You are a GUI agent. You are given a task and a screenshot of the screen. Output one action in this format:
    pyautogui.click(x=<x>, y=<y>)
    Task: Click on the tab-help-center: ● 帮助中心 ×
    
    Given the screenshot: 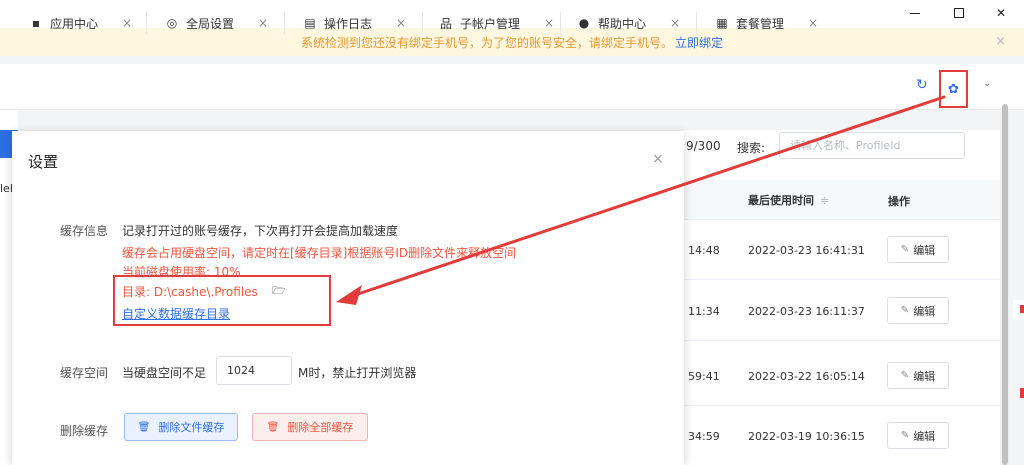 What is the action you would take?
    pyautogui.click(x=629, y=23)
    